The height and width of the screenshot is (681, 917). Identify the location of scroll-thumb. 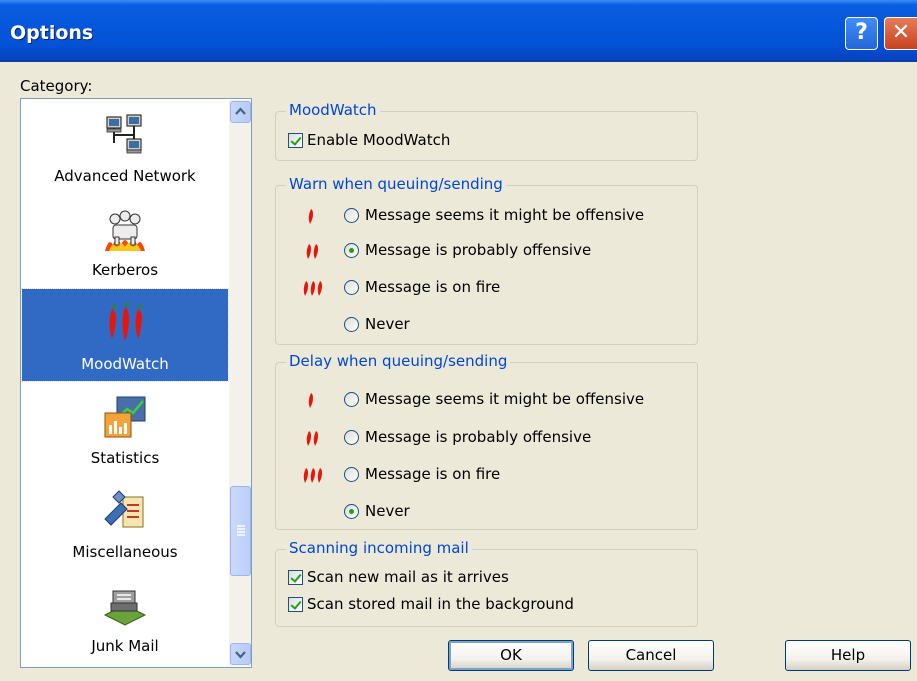
(240, 531).